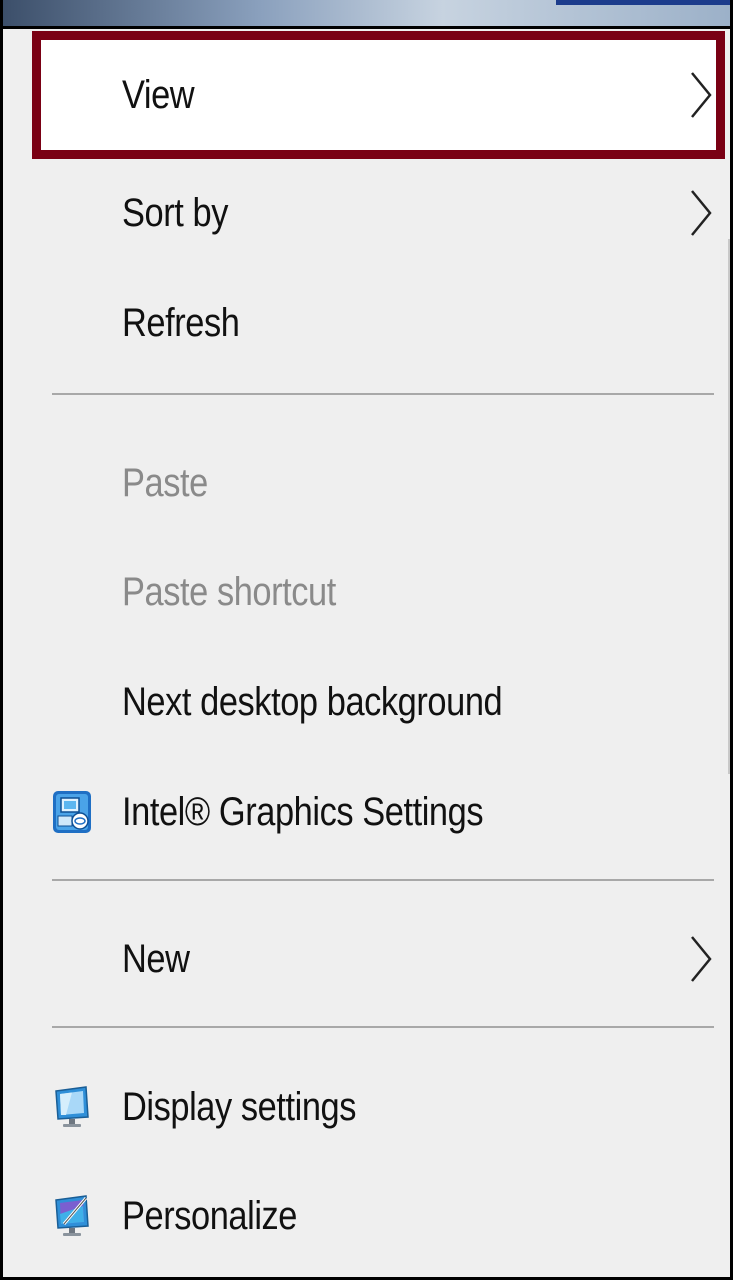  I want to click on menu-item-label: Refresh, so click(181, 322).